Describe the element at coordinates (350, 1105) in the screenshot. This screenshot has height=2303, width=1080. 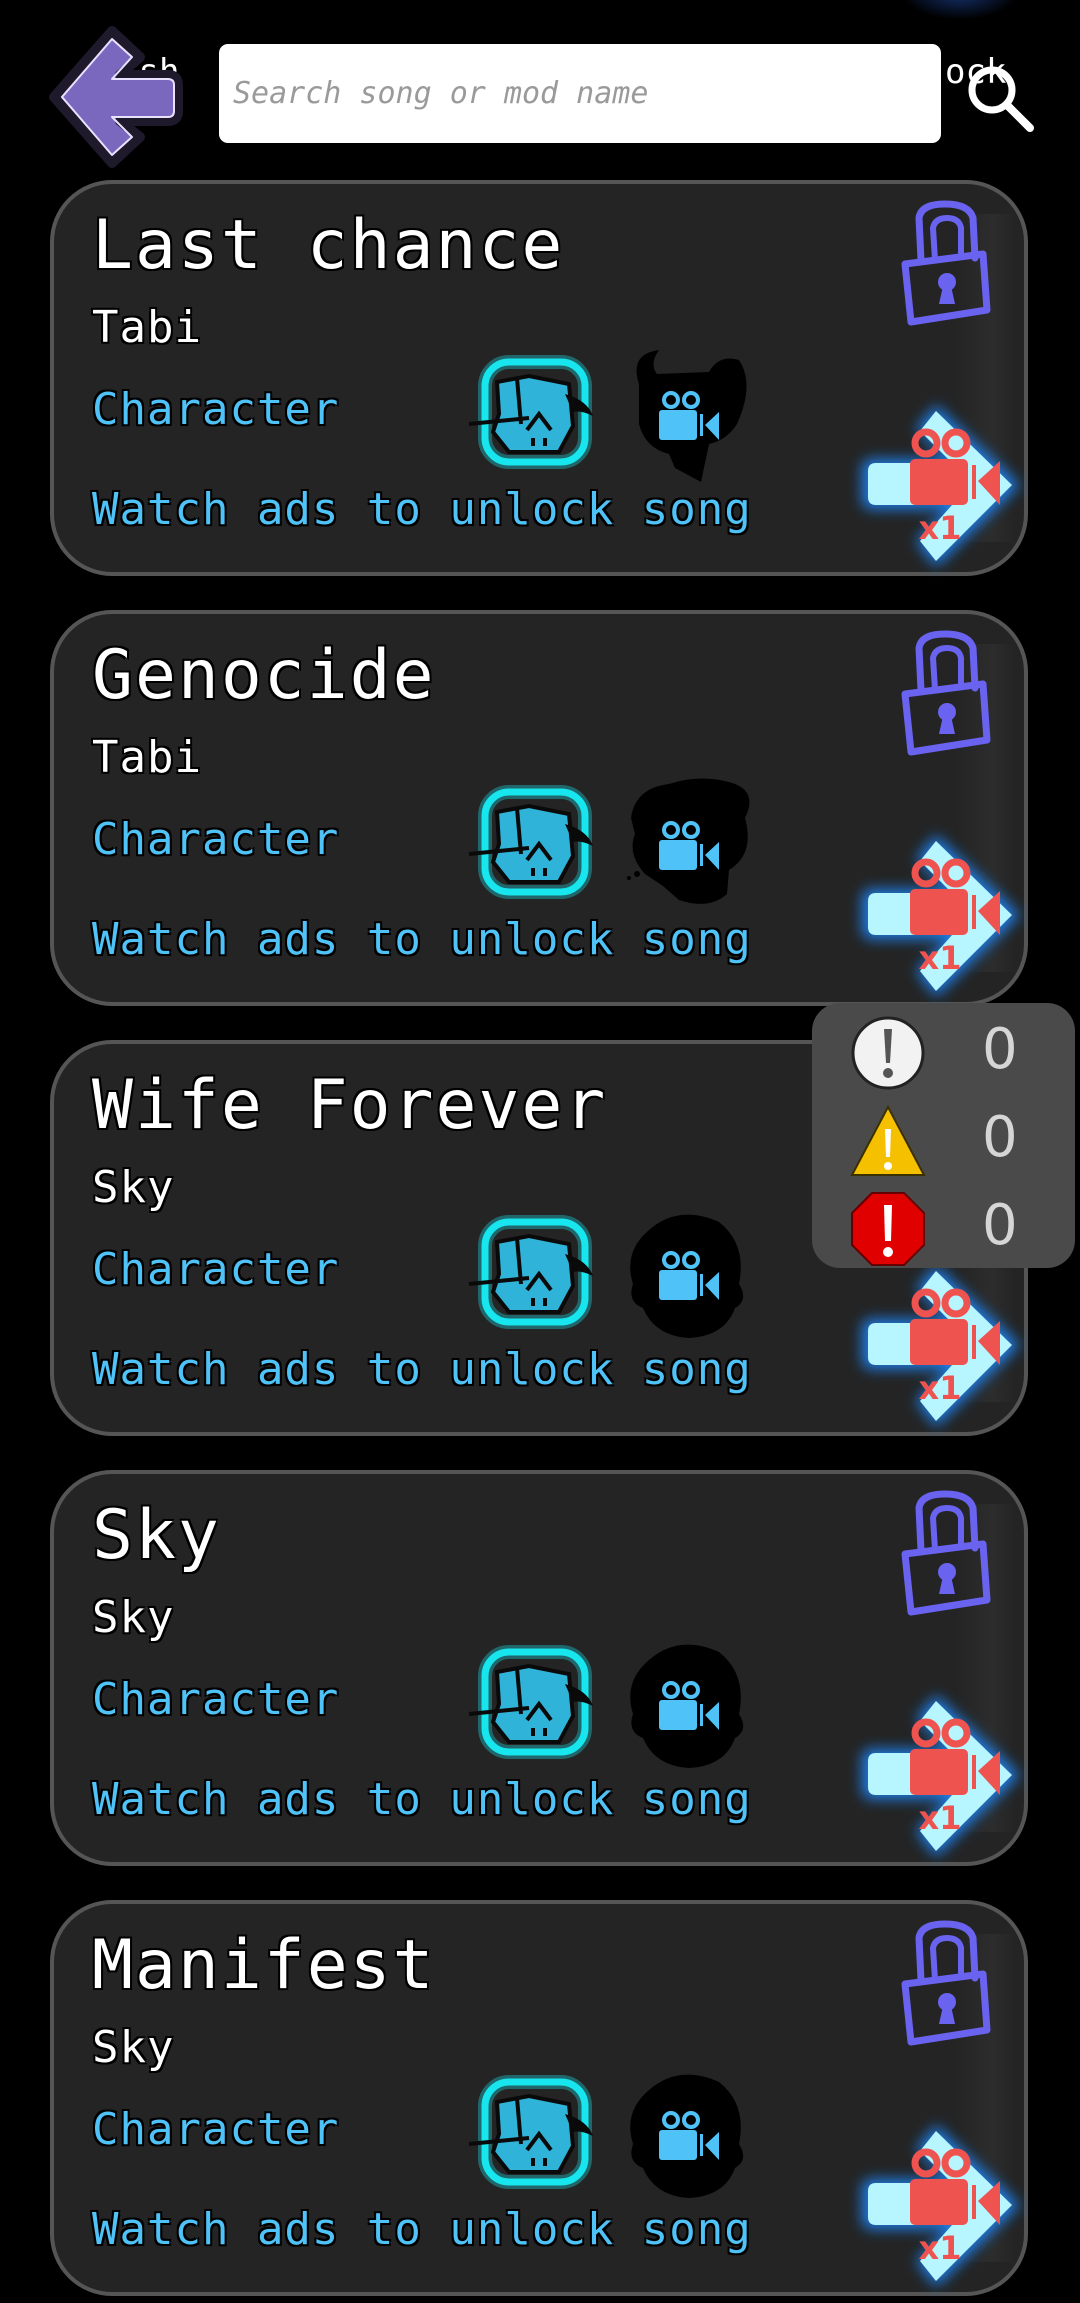
I see `song-title: Wife Forever` at that location.